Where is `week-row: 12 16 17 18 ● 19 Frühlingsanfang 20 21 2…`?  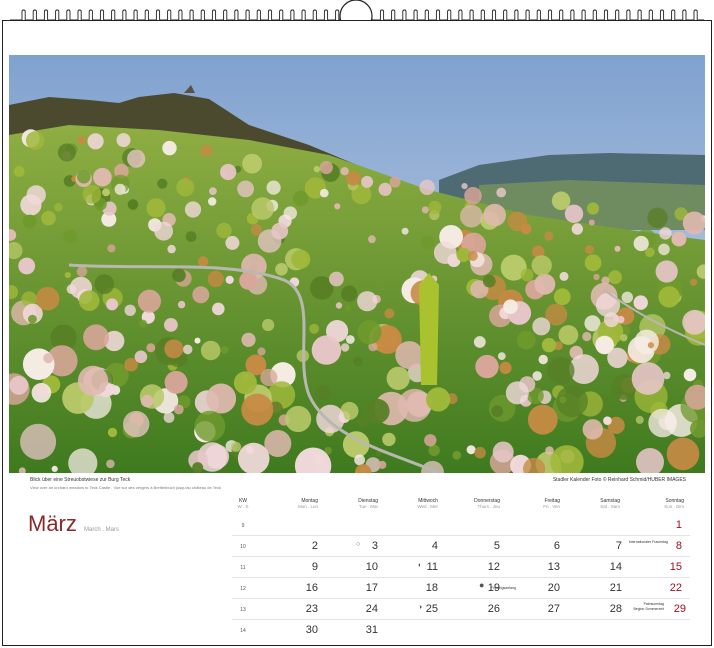
week-row: 12 16 17 18 ● 19 Frühlingsanfang 20 21 2… is located at coordinates (461, 588).